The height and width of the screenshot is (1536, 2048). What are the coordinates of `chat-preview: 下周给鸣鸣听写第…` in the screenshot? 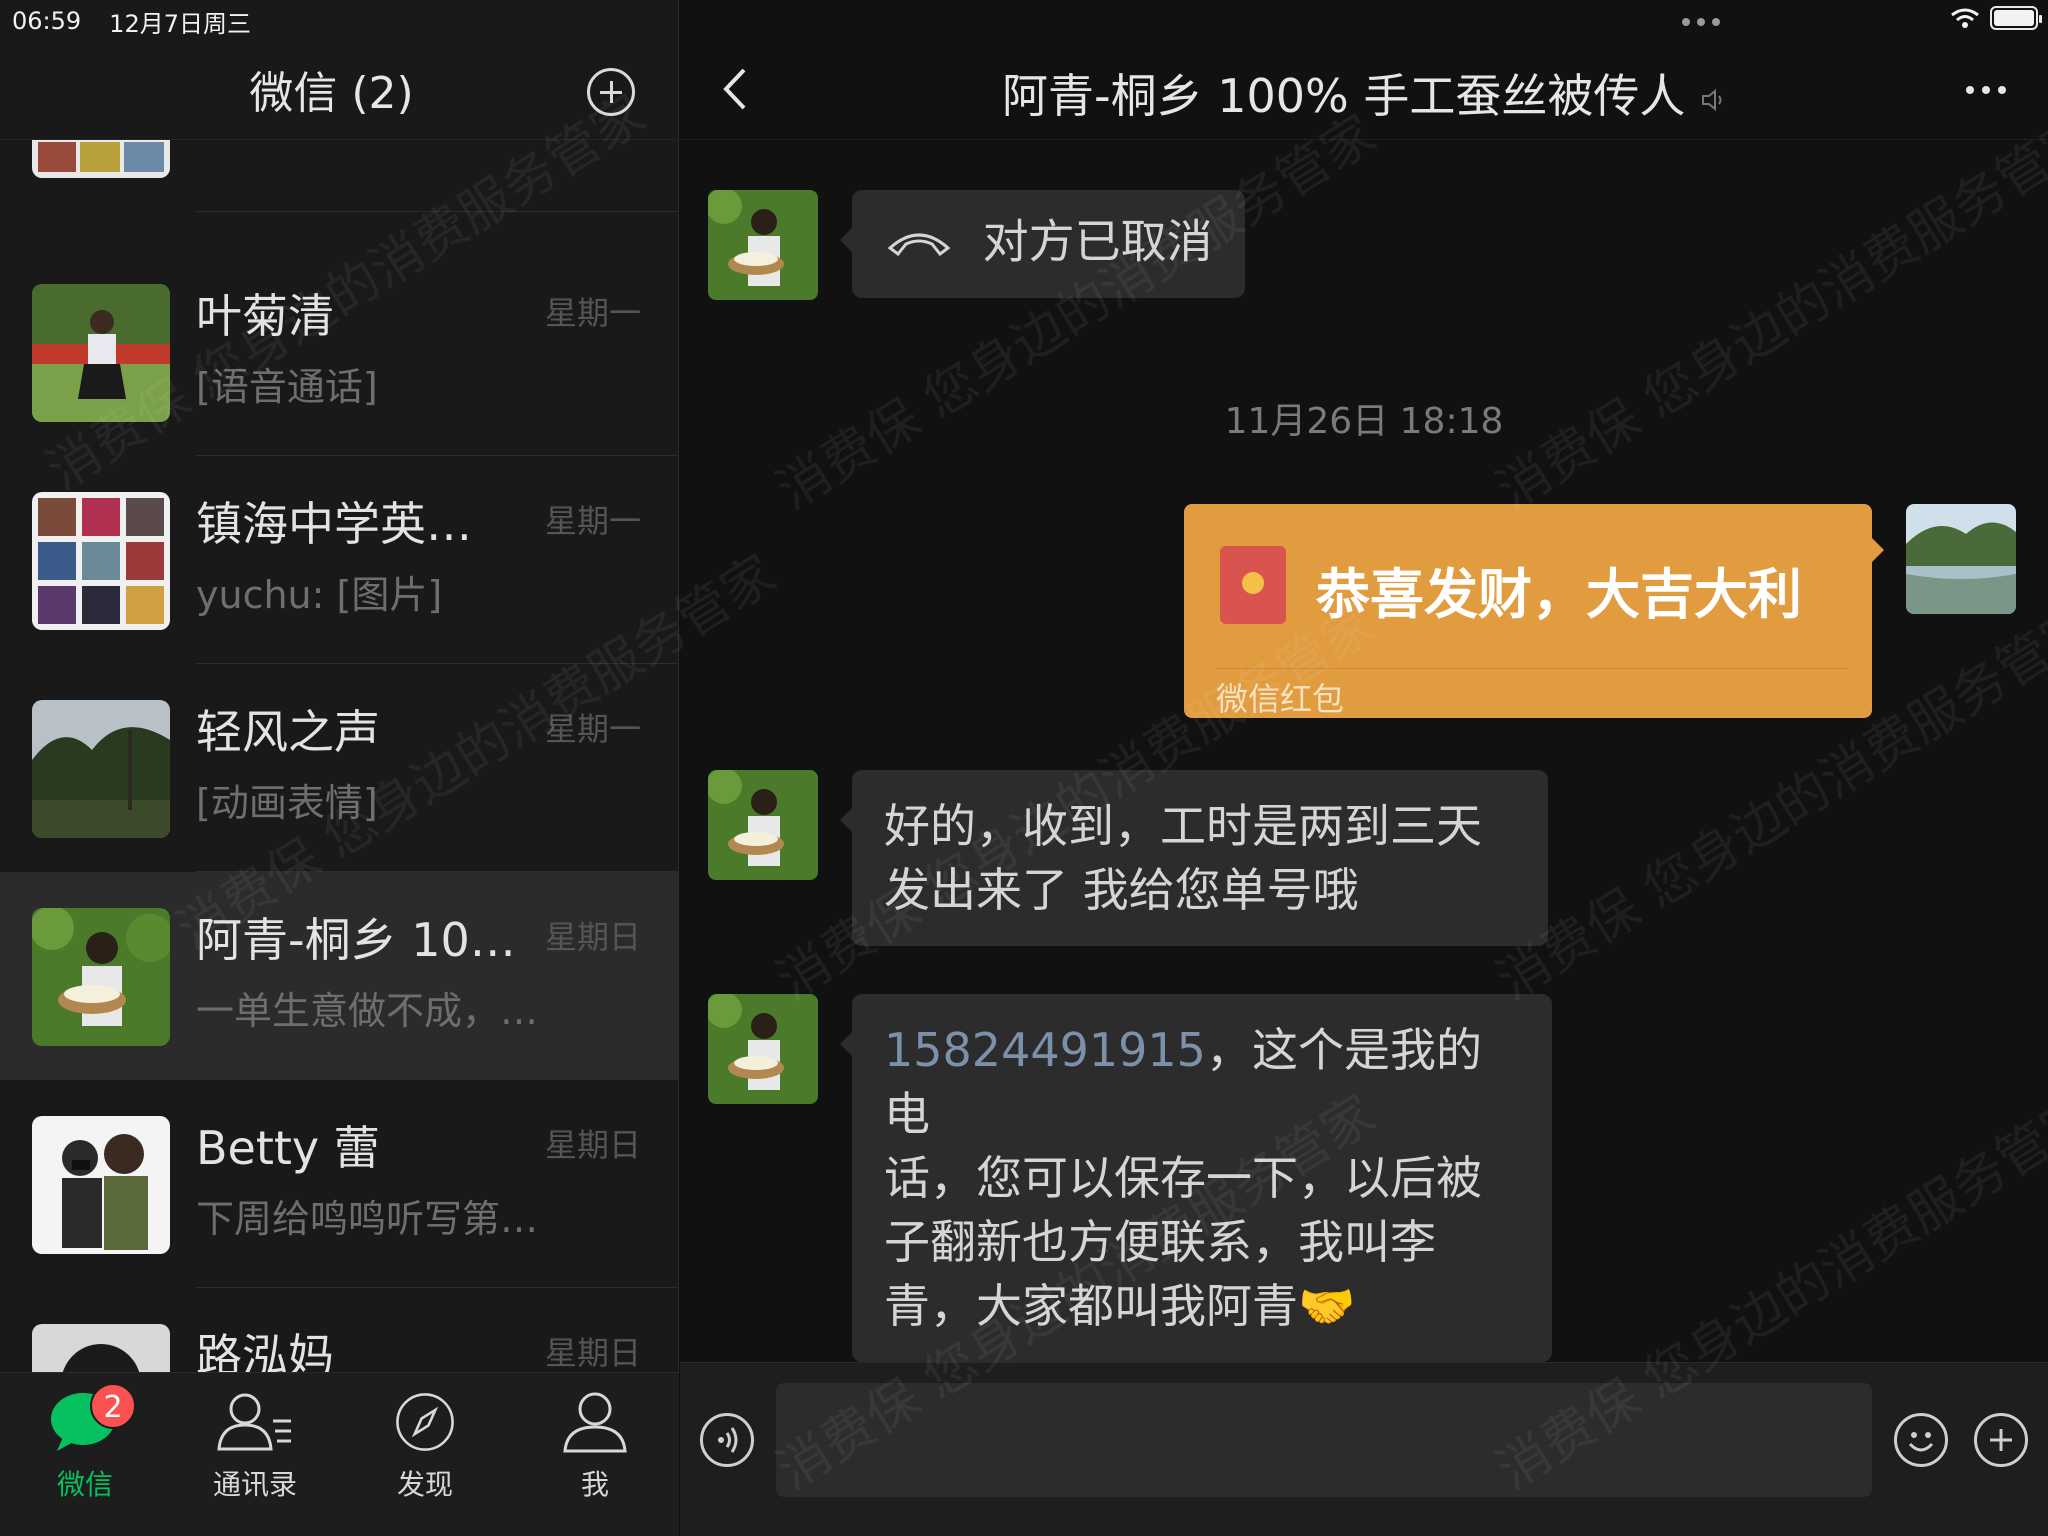 It's located at (367, 1219).